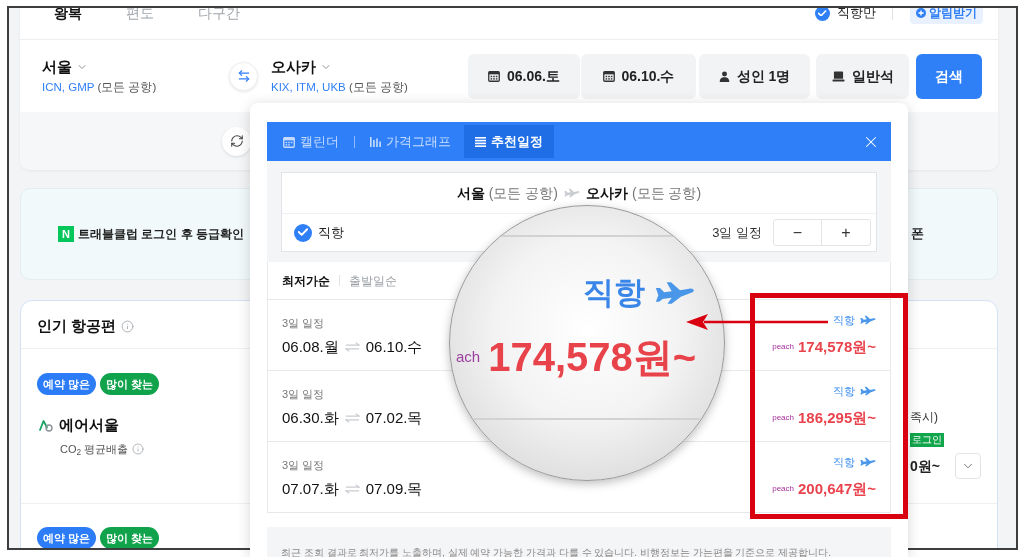 The image size is (1024, 557). Describe the element at coordinates (862, 76) in the screenshot. I see `cabin-class-button: 일반석` at that location.